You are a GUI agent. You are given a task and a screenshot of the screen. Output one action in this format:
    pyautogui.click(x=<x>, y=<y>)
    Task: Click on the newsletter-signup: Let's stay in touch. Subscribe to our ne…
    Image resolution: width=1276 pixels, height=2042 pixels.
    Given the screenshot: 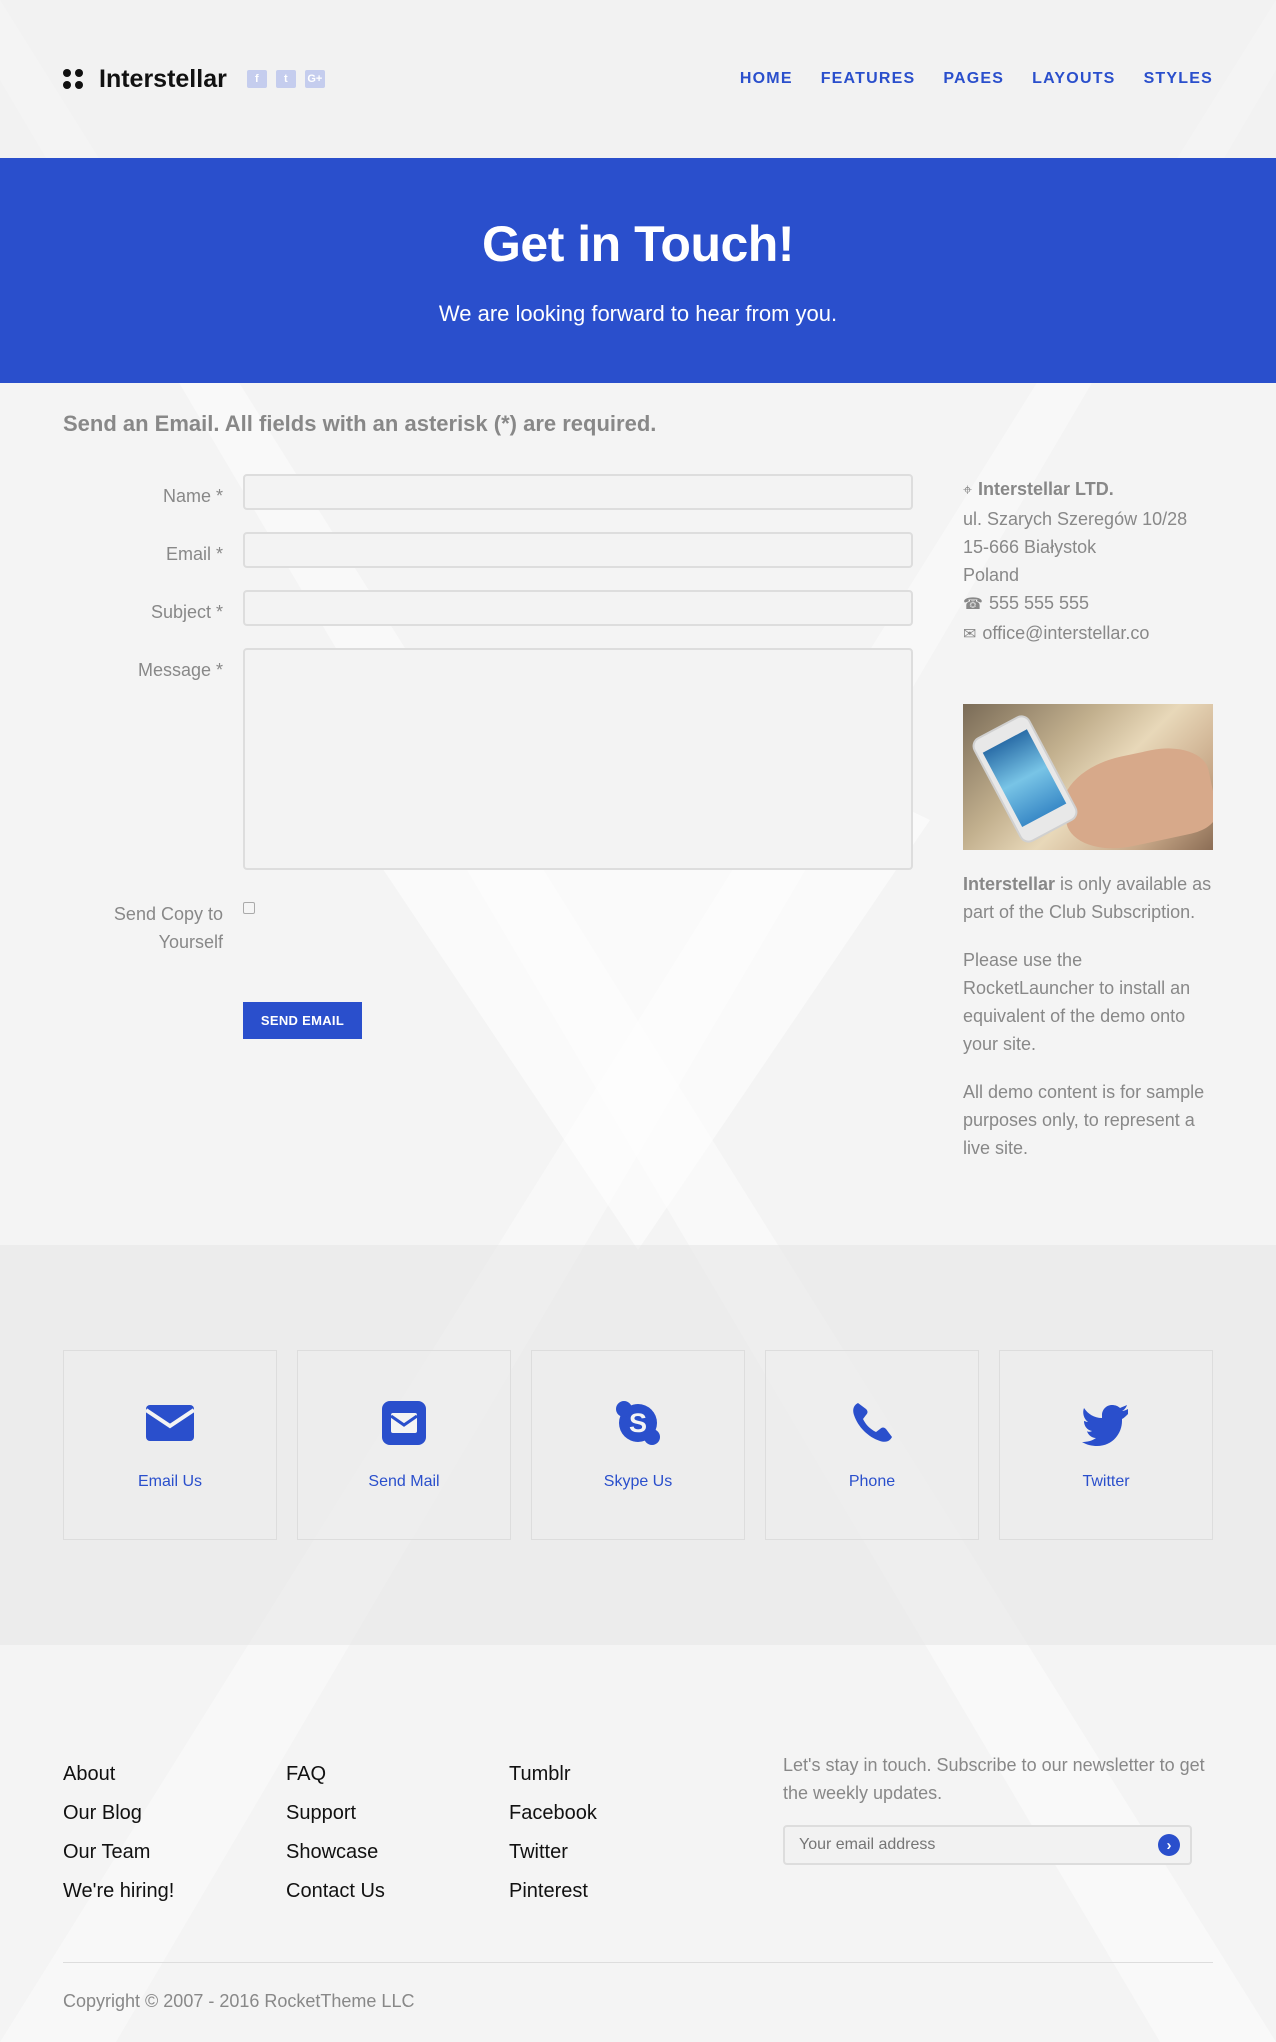 What is the action you would take?
    pyautogui.click(x=998, y=1833)
    